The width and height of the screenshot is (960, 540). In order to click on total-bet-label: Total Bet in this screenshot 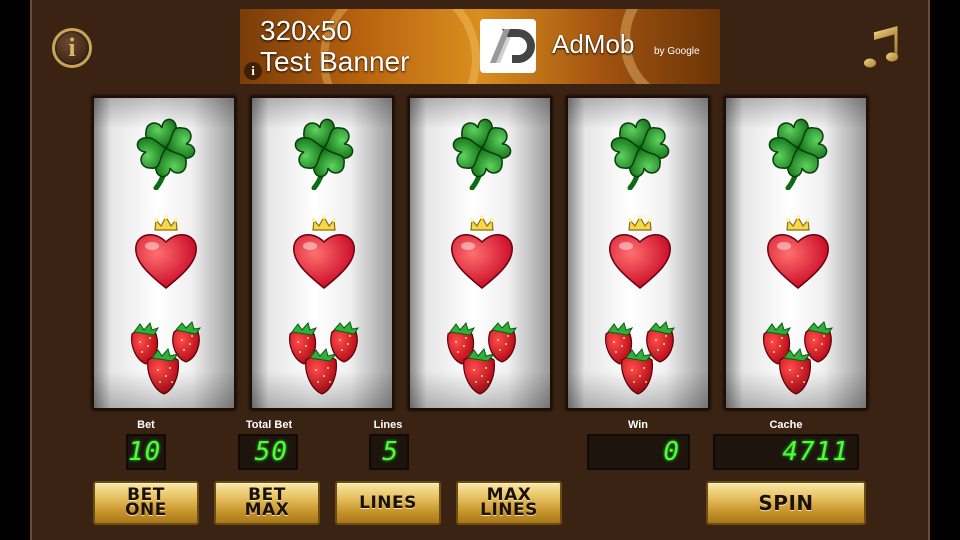, I will do `click(269, 425)`.